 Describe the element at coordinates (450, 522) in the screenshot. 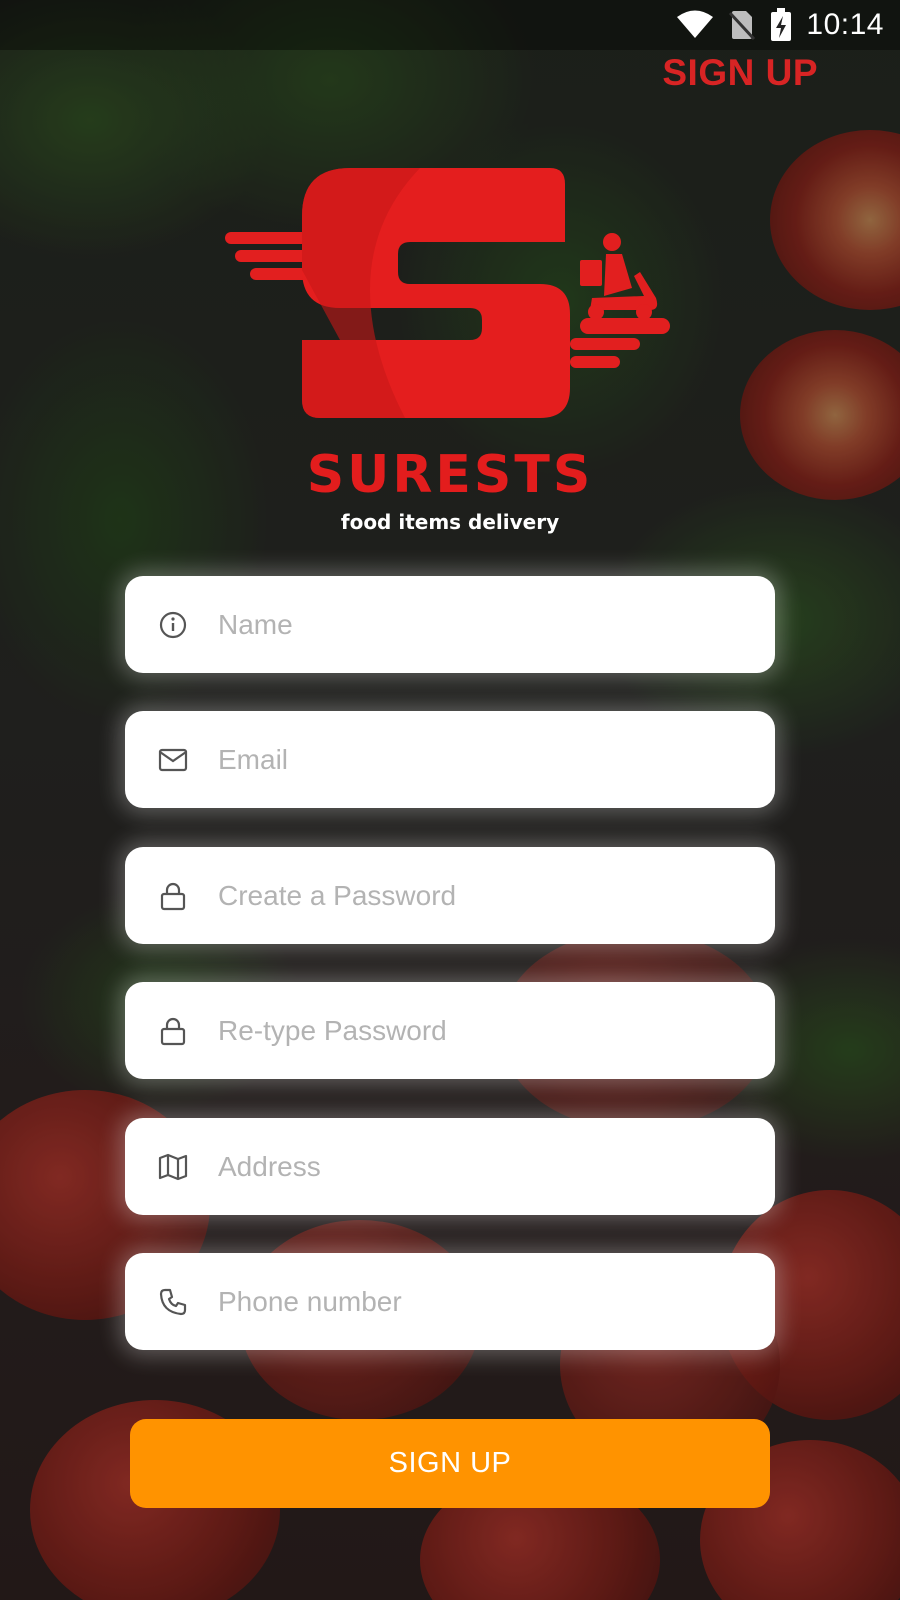

I see `brand-tagline: food items delivery` at that location.